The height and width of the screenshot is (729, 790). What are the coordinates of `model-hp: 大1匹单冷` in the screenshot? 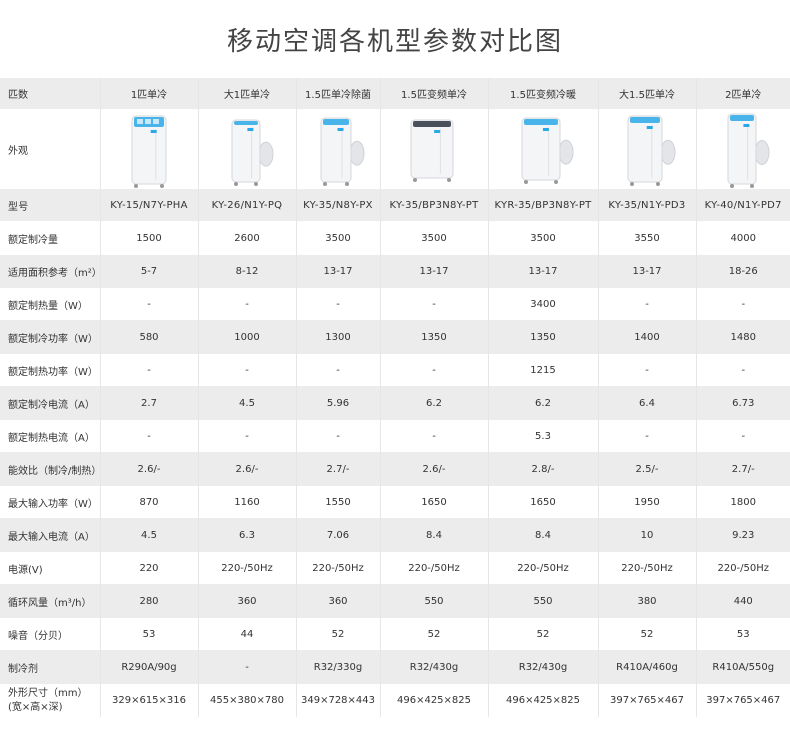 It's located at (246, 93).